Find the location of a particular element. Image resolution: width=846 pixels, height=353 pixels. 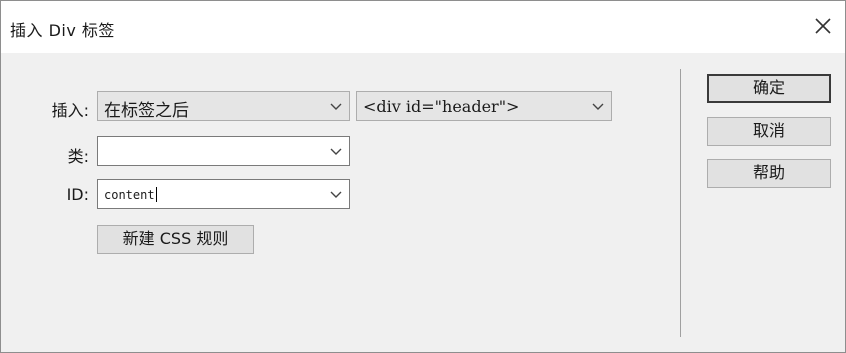

insert-target-select: <div id="header"> is located at coordinates (484, 106).